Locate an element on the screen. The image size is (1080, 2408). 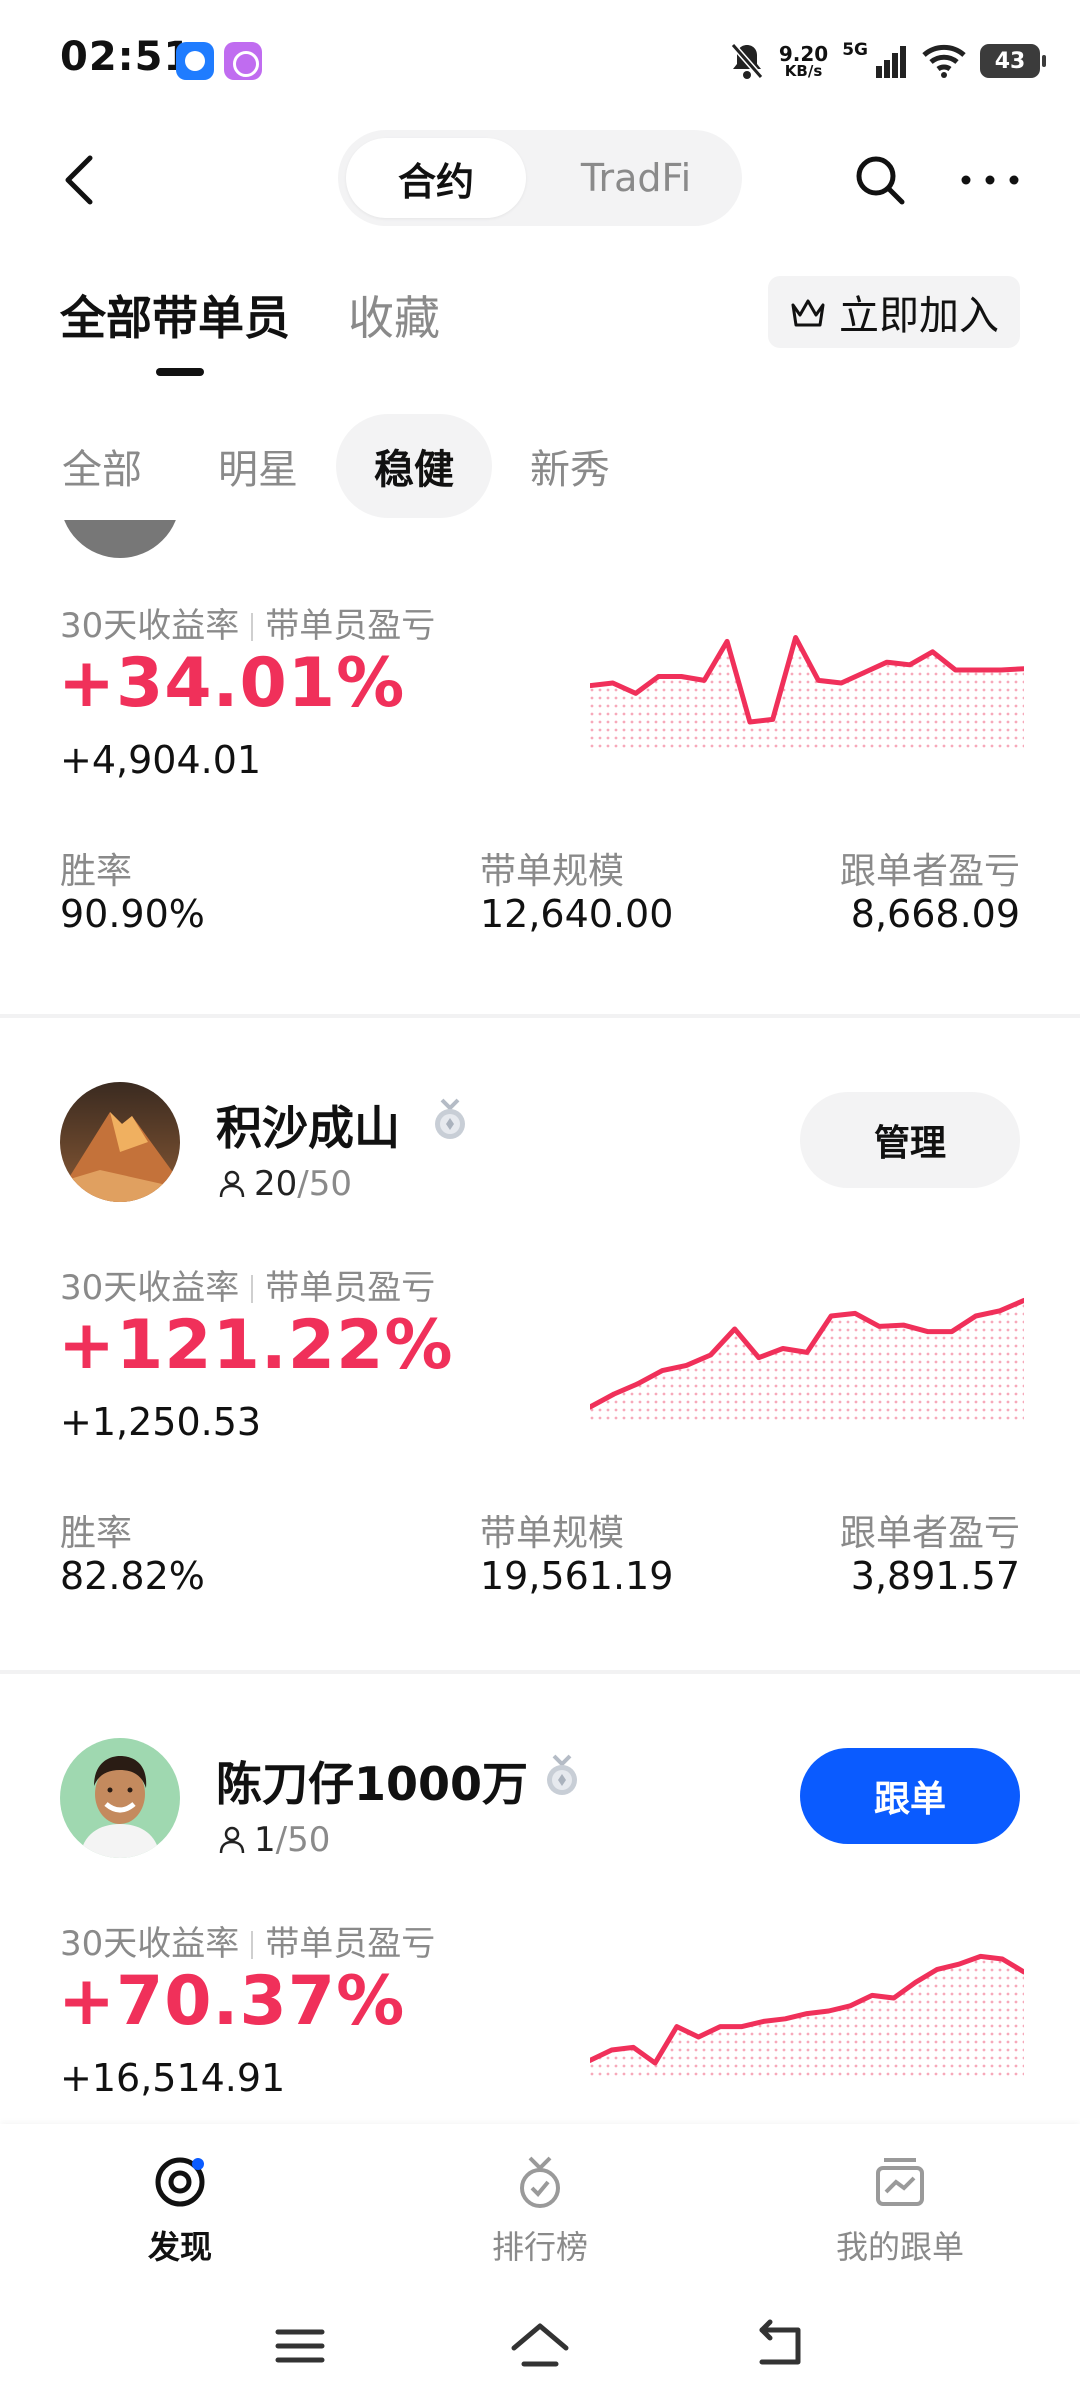
network-type: 5G is located at coordinates (855, 50).